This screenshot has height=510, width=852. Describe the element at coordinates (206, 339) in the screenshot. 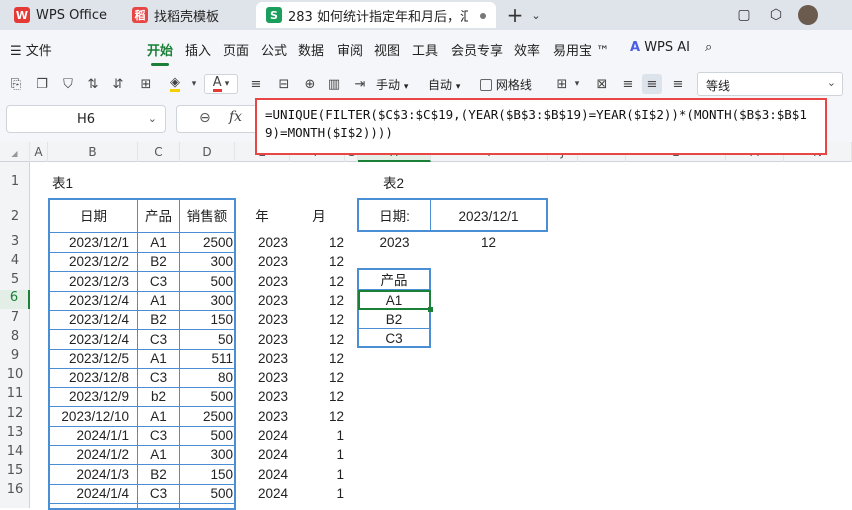

I see `table-cell: 50` at that location.